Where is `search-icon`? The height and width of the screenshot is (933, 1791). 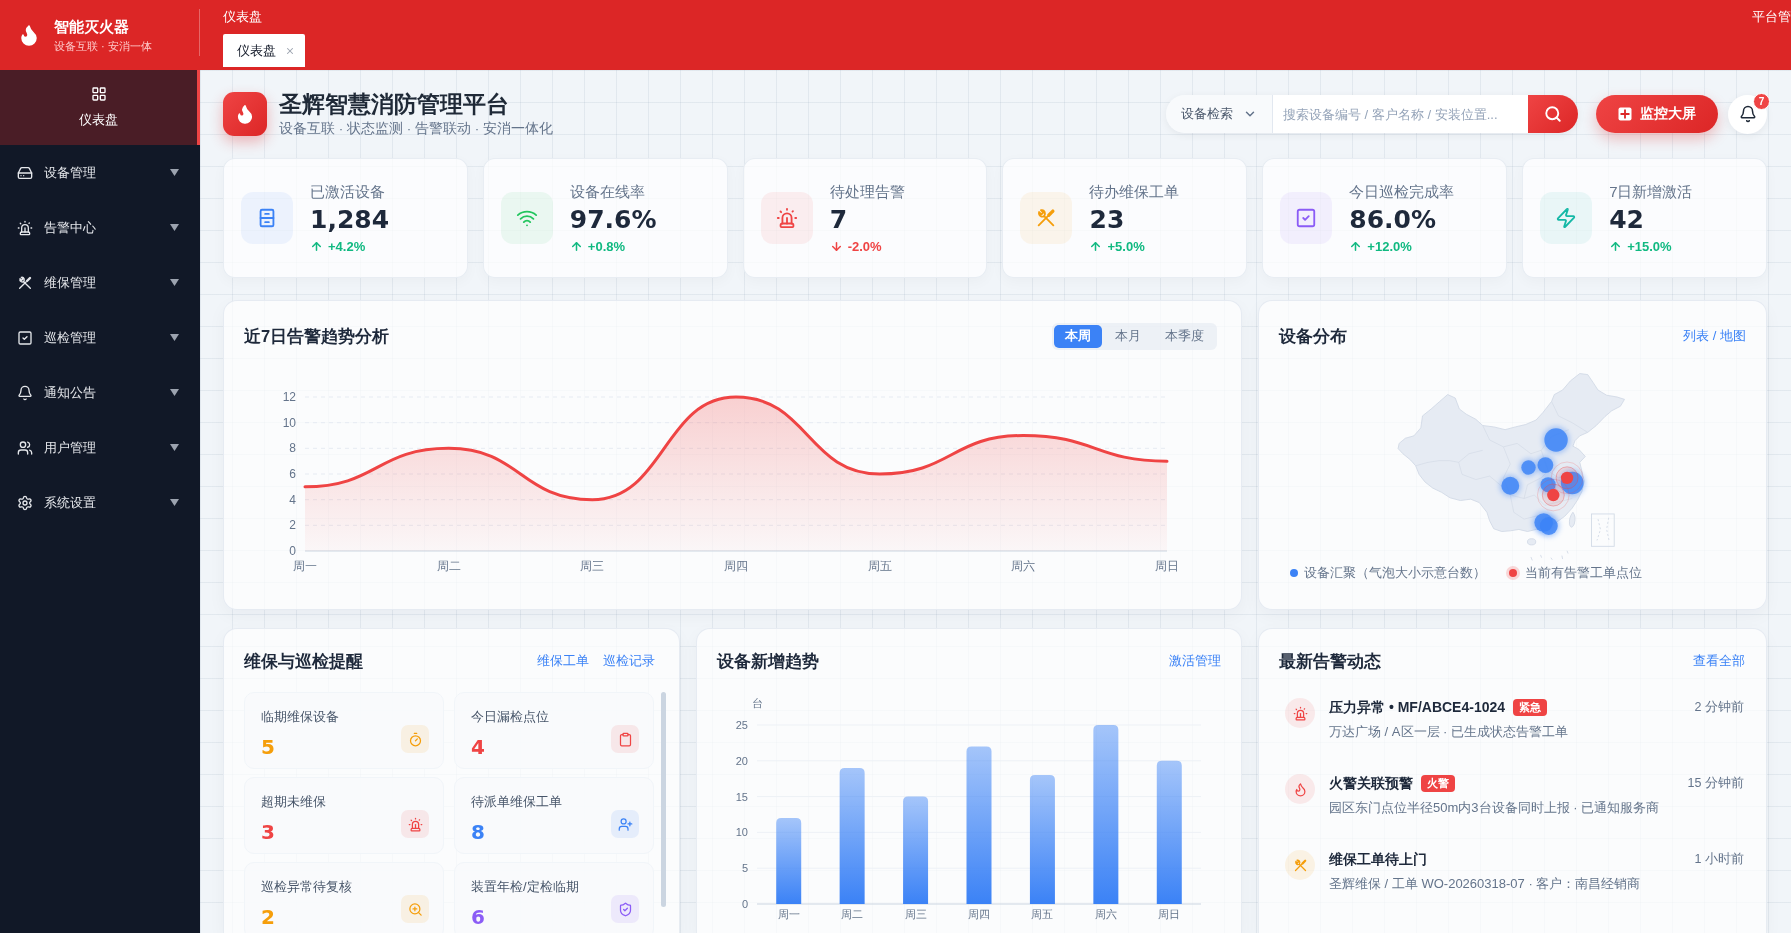 search-icon is located at coordinates (1553, 114).